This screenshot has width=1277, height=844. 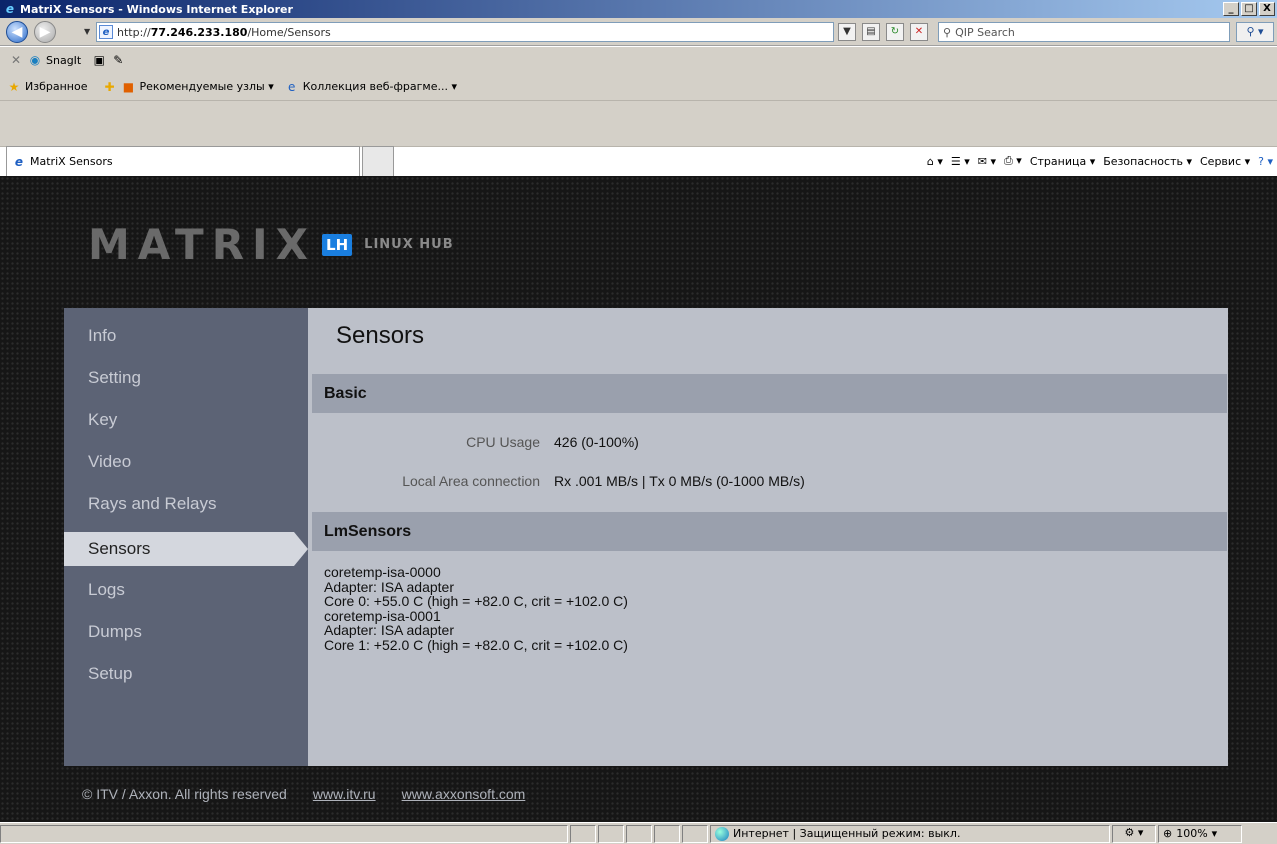 I want to click on sensor-line: coretemp-isa-0000, so click(x=382, y=572).